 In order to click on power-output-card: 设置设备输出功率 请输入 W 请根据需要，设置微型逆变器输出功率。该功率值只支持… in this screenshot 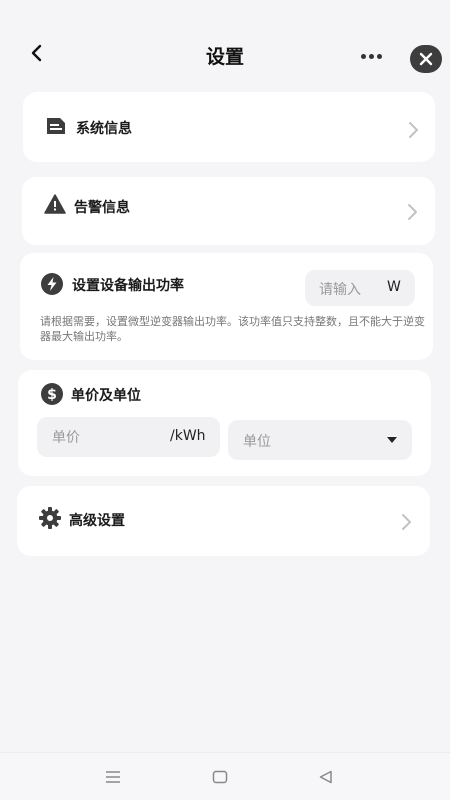, I will do `click(226, 306)`.